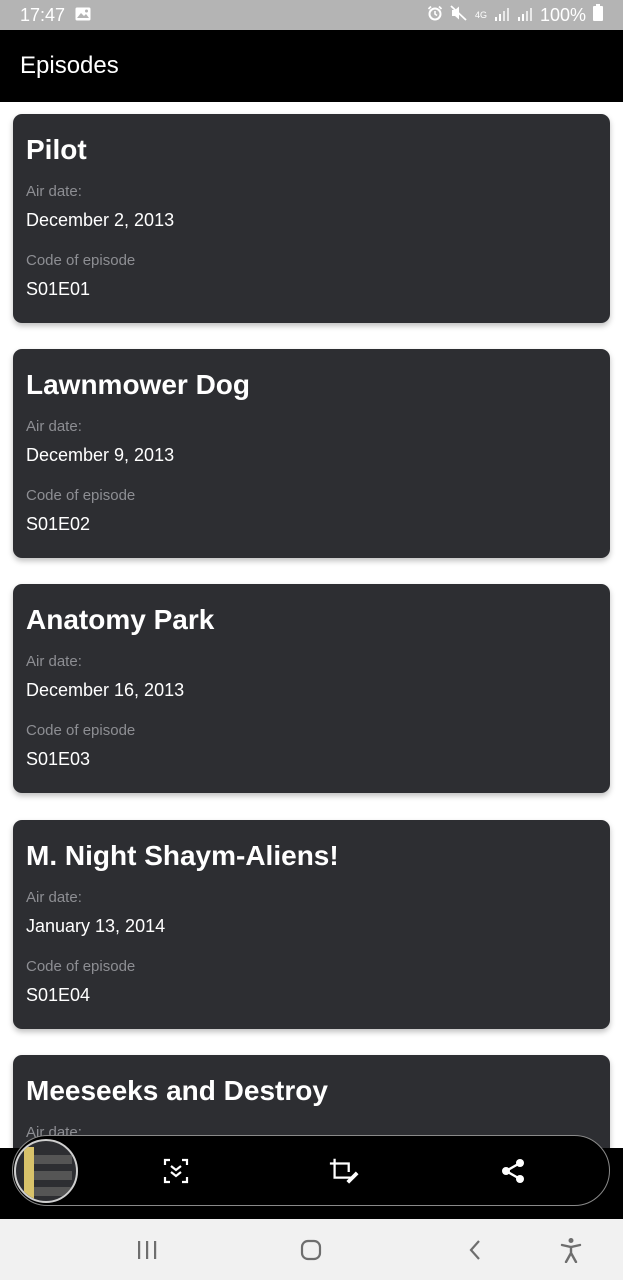 The image size is (623, 1280). I want to click on system-nav-bar, so click(311, 1249).